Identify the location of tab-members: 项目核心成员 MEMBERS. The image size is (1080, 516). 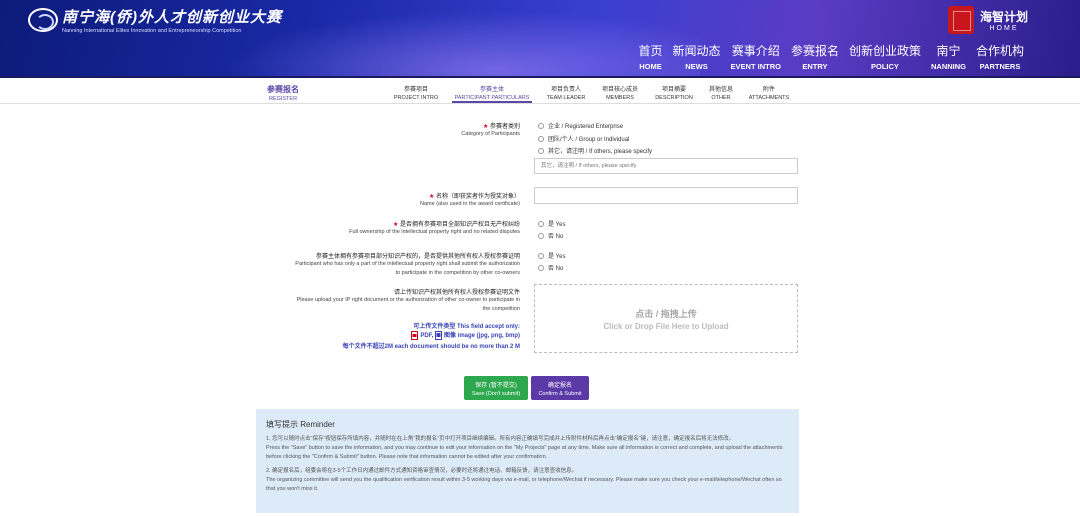
(620, 93).